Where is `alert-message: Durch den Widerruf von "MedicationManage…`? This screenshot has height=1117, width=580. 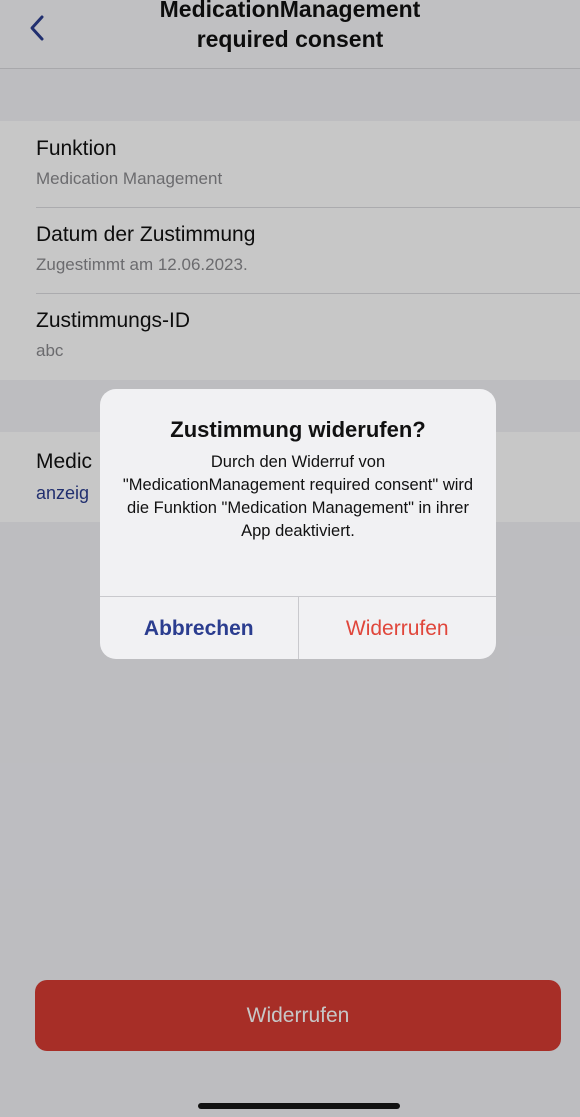 alert-message: Durch den Widerruf von "MedicationManage… is located at coordinates (298, 496).